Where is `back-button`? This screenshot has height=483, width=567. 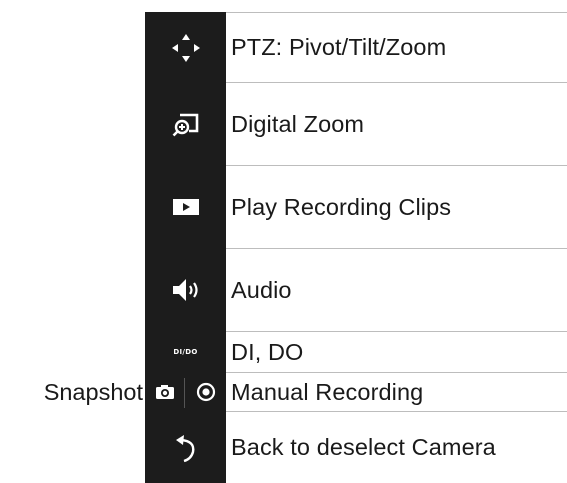
back-button is located at coordinates (185, 447).